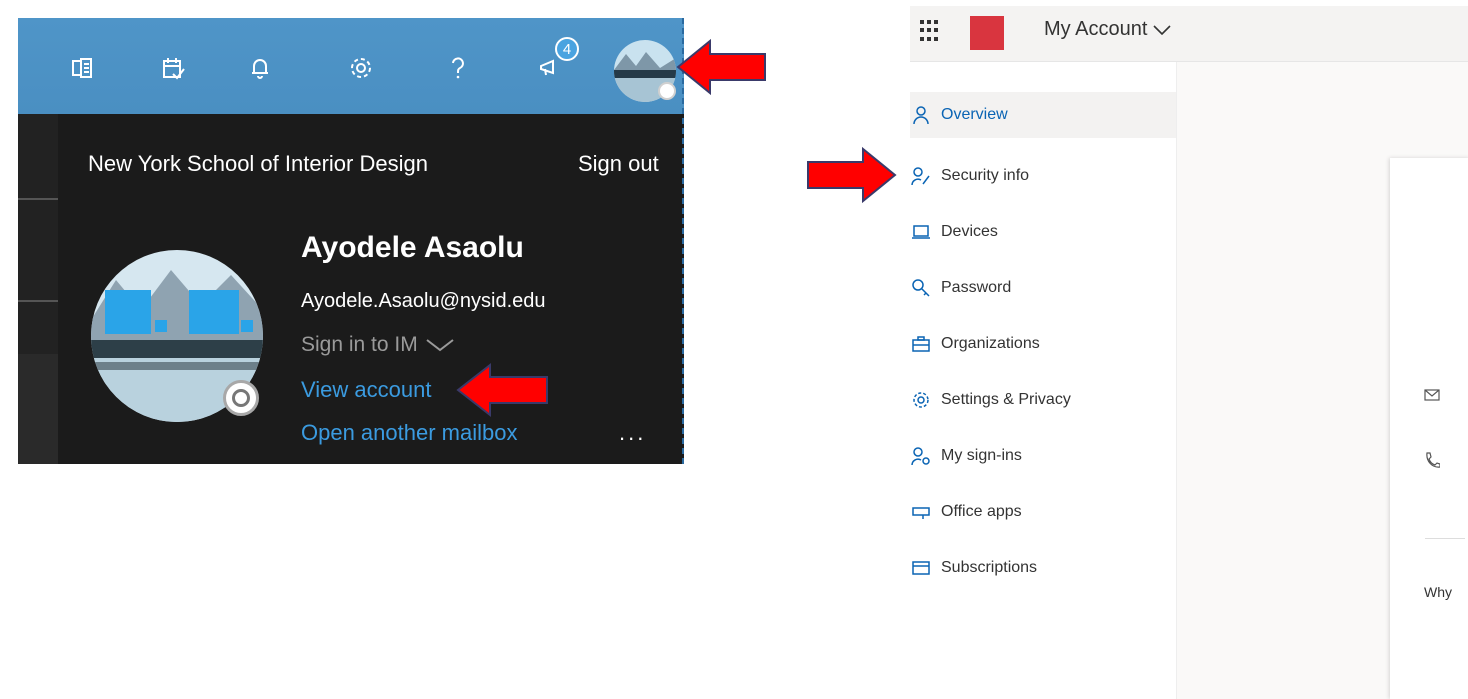 The image size is (1468, 699). Describe the element at coordinates (412, 247) in the screenshot. I see `user-display-name: Ayodele Asaolu` at that location.